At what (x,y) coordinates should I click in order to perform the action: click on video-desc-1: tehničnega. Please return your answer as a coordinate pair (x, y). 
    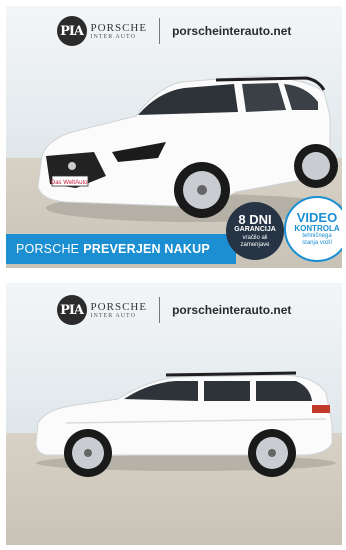
    Looking at the image, I should click on (317, 236).